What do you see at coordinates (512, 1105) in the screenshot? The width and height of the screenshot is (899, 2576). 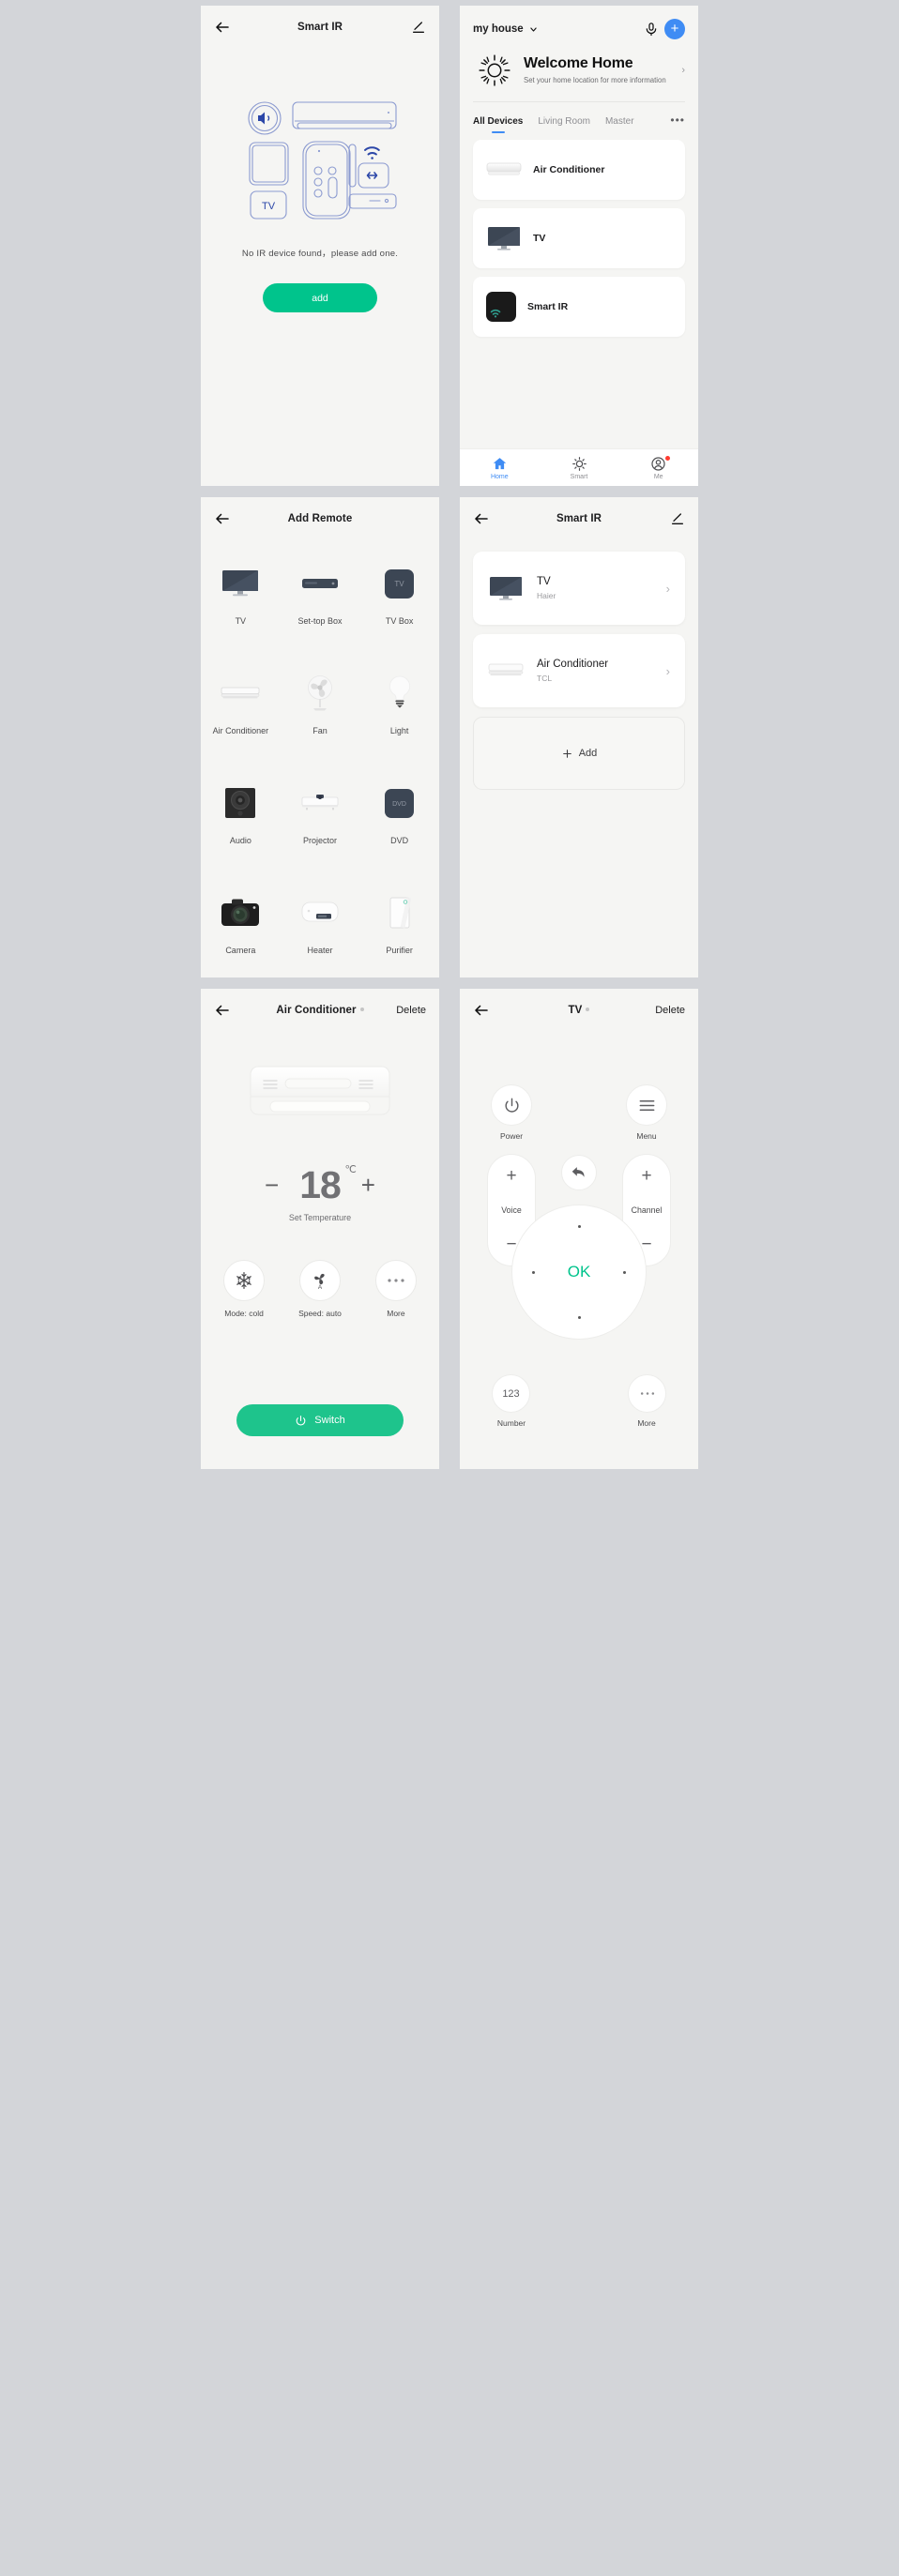 I see `tv-power-button` at bounding box center [512, 1105].